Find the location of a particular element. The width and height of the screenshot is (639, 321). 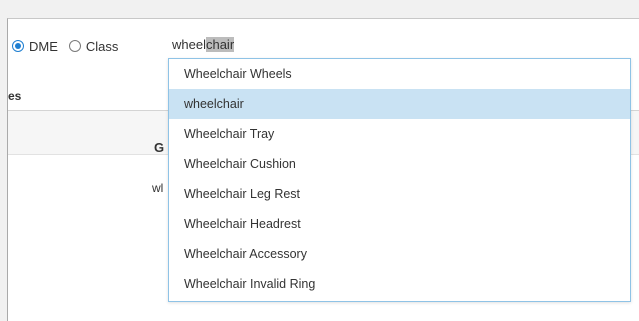

dme-radio-label: DME is located at coordinates (43, 46).